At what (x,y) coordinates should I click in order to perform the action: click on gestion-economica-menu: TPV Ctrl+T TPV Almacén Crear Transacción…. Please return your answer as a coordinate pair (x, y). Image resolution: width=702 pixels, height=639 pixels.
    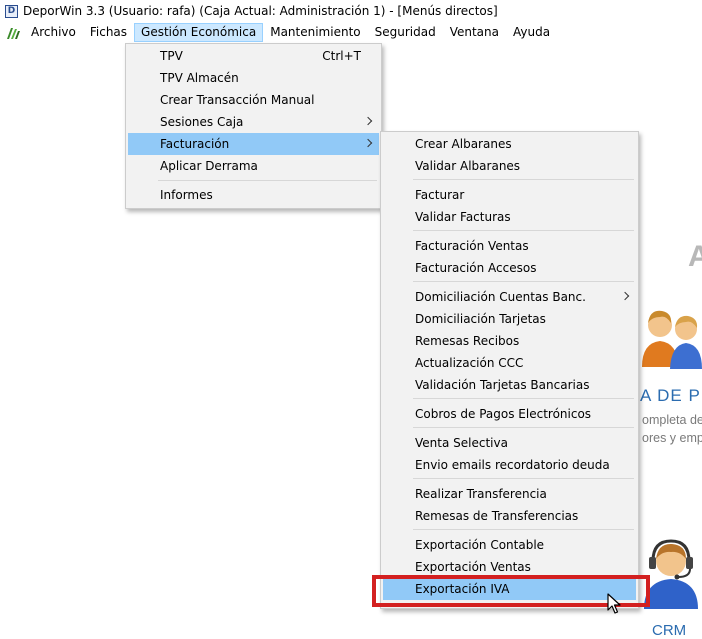
    Looking at the image, I should click on (253, 126).